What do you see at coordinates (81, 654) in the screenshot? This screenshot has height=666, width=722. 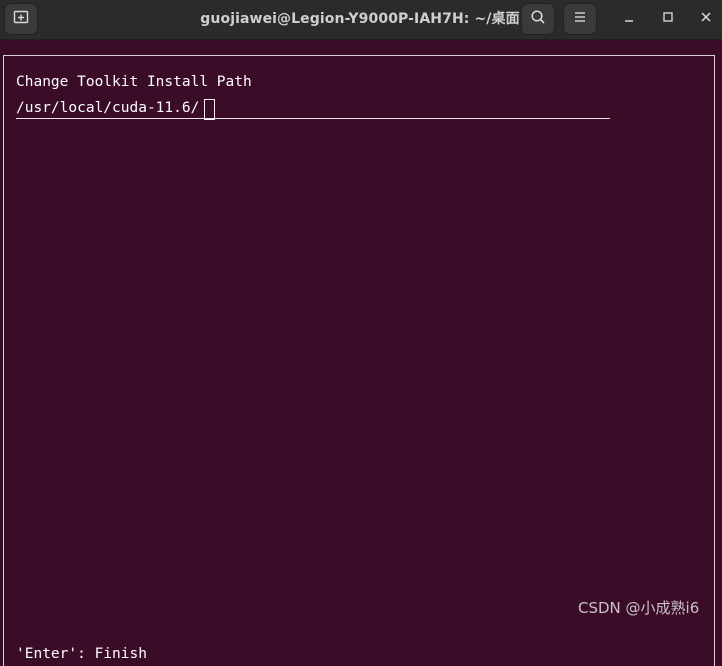 I see `footer-hint: 'Enter': Finish` at bounding box center [81, 654].